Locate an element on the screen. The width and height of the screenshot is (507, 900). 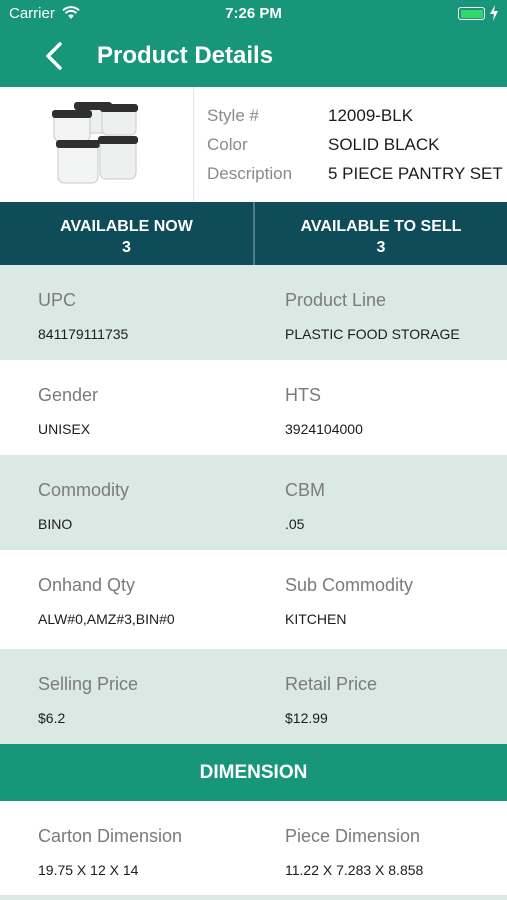
retail-price-label: Retail Price is located at coordinates (331, 684).